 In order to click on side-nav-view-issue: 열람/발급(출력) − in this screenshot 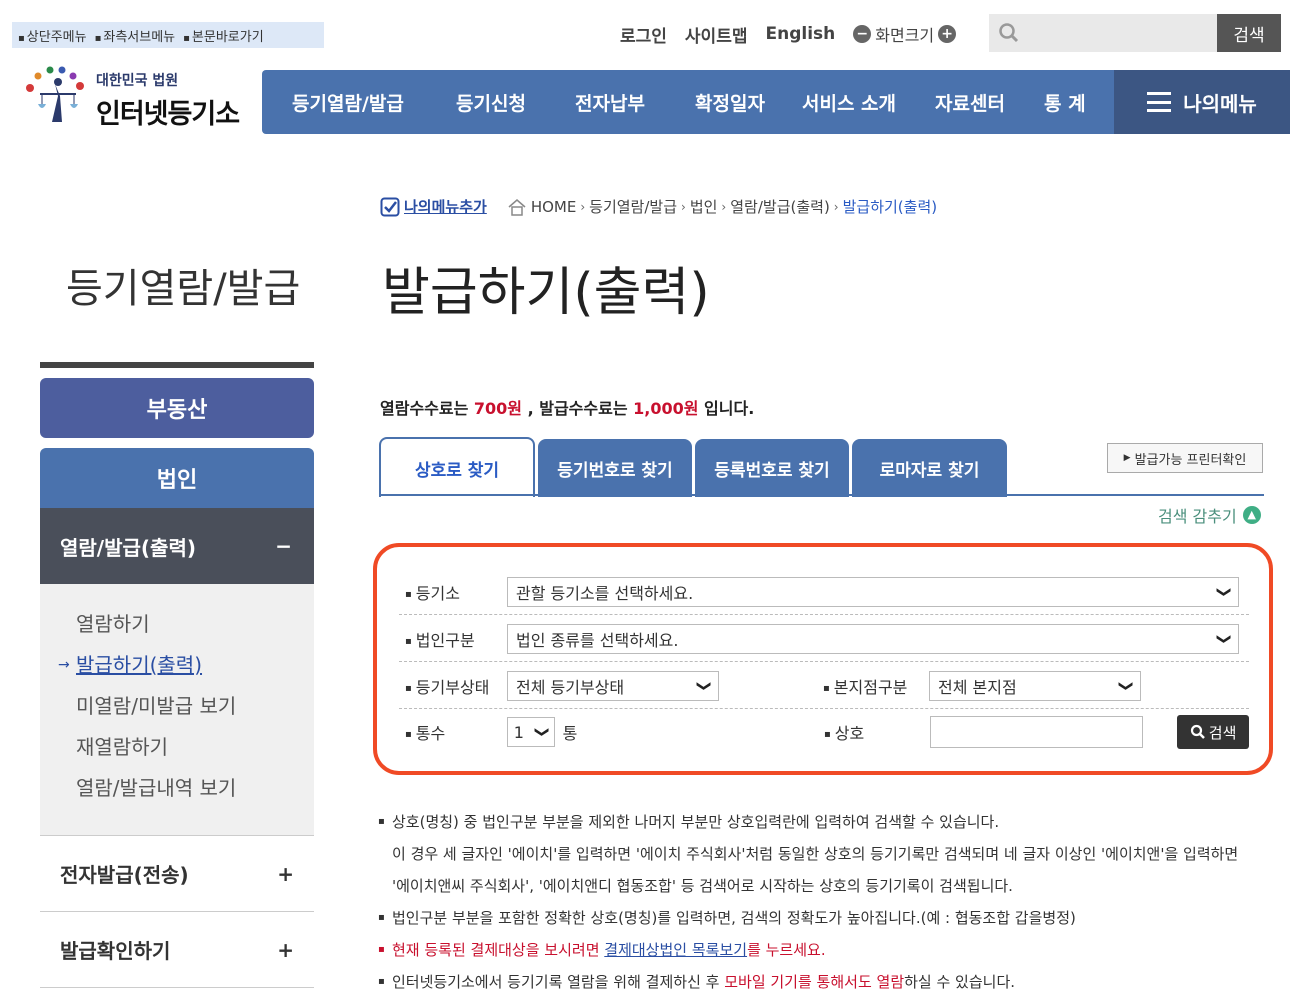, I will do `click(177, 546)`.